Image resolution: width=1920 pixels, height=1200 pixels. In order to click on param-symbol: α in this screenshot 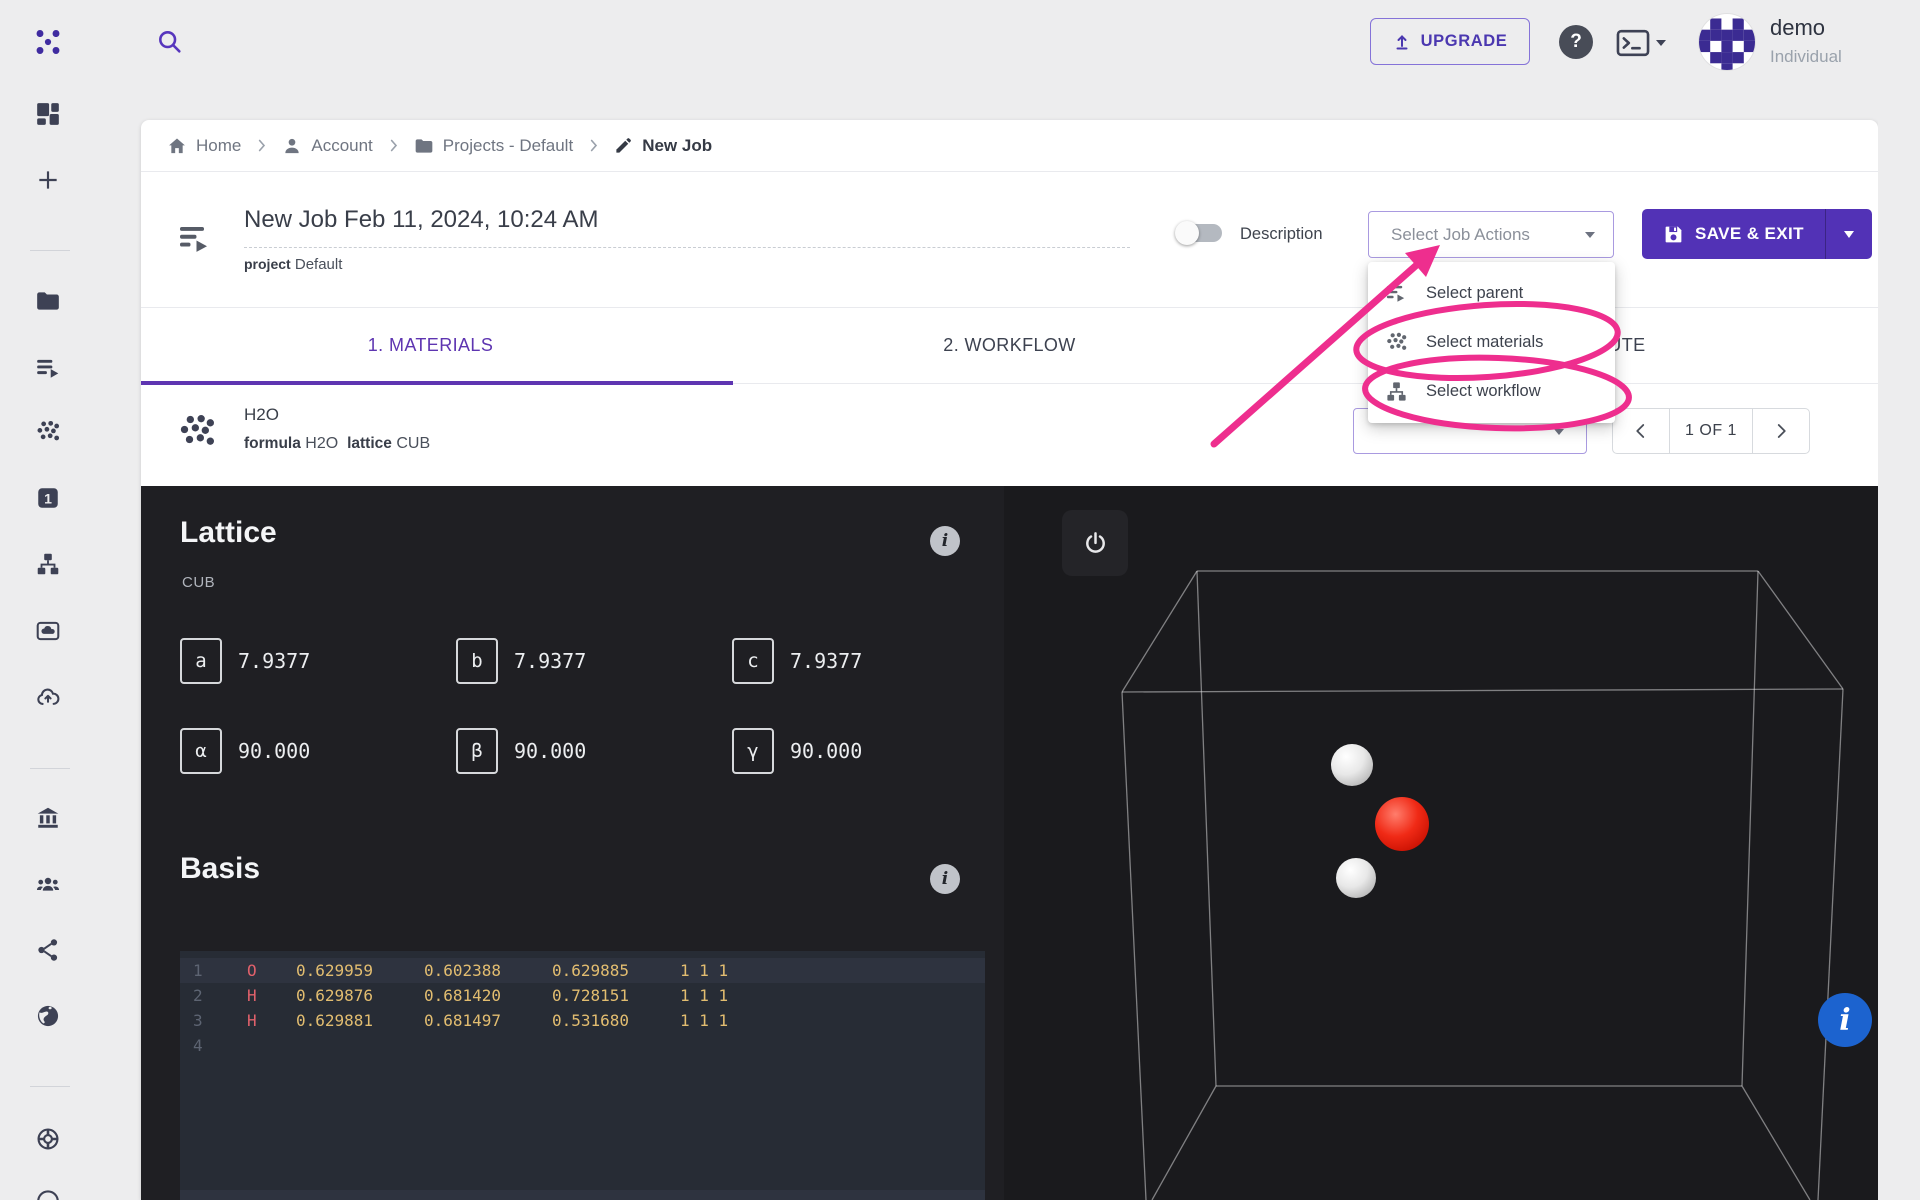, I will do `click(201, 751)`.